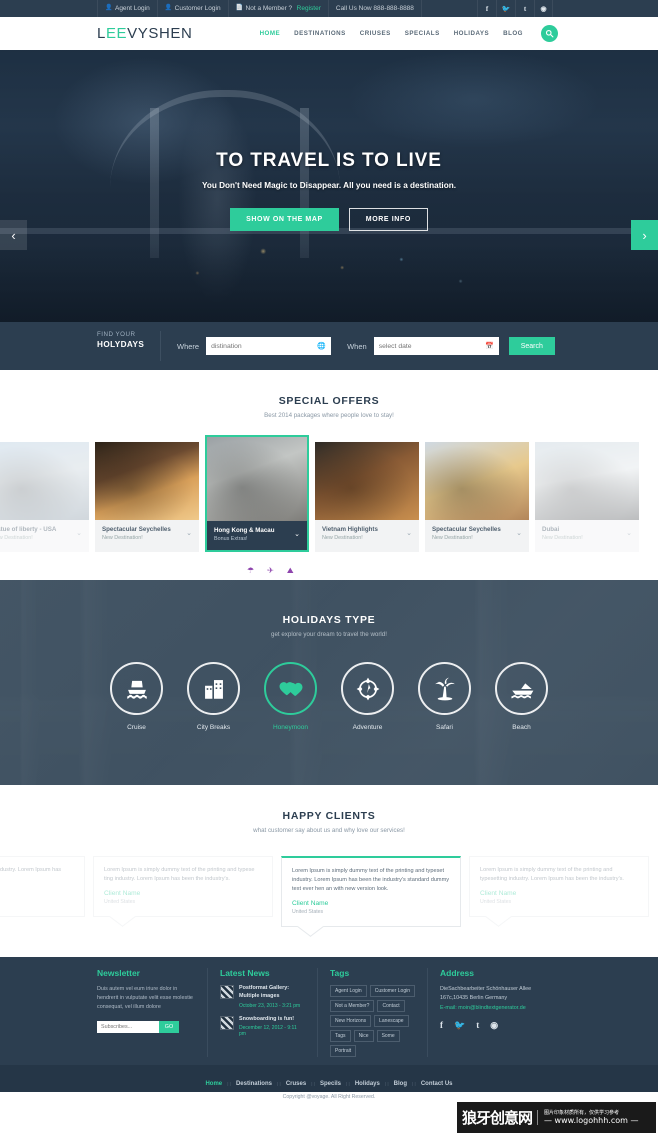 The height and width of the screenshot is (1135, 658). I want to click on footer-nav-holidays: Holidays, so click(367, 1084).